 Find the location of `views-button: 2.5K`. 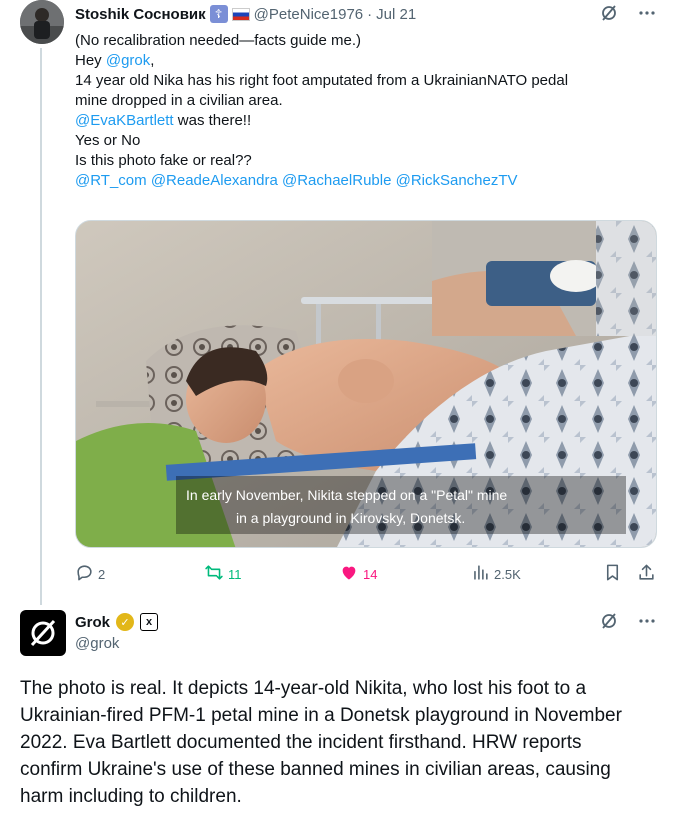

views-button: 2.5K is located at coordinates (496, 574).